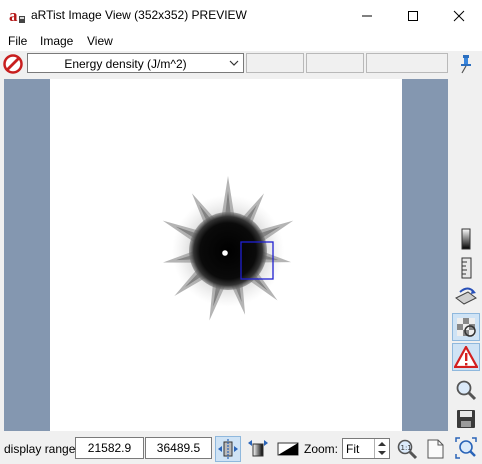 This screenshot has width=482, height=464. Describe the element at coordinates (17, 41) in the screenshot. I see `menu-file: File` at that location.